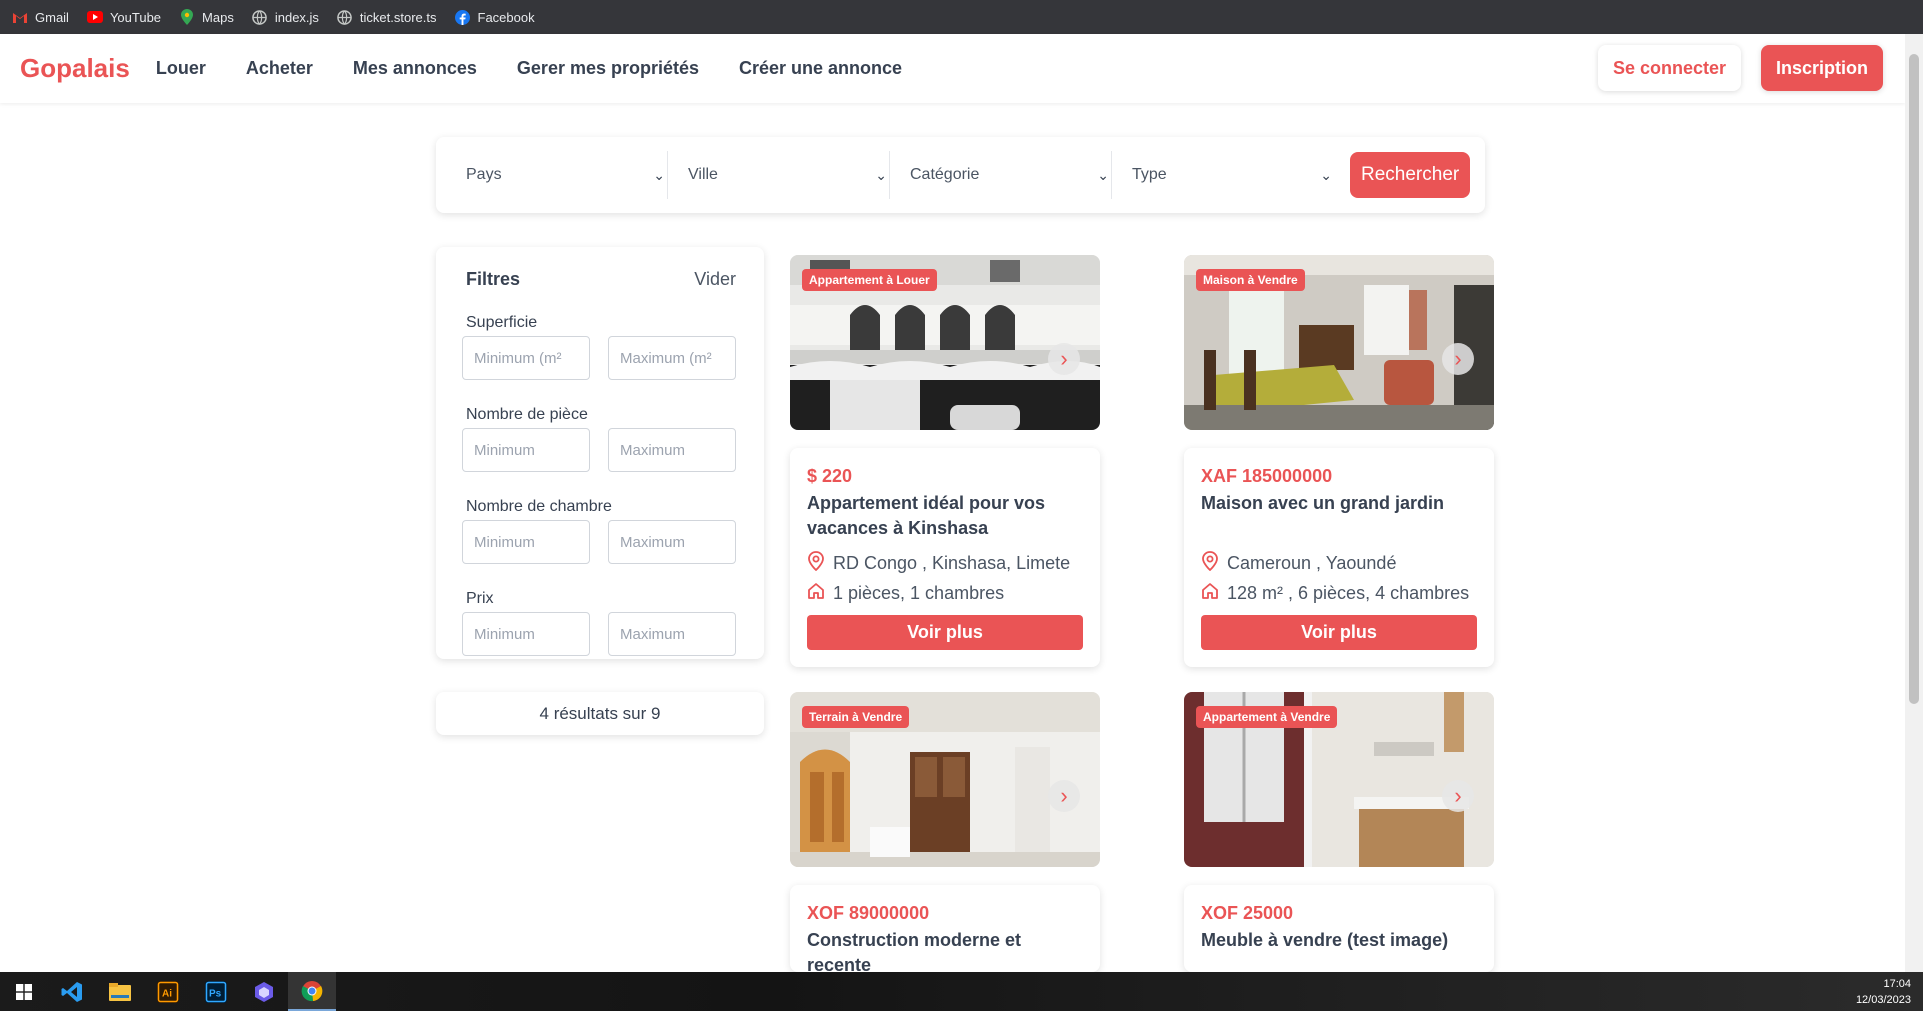  Describe the element at coordinates (703, 174) in the screenshot. I see `select-value: Ville` at that location.